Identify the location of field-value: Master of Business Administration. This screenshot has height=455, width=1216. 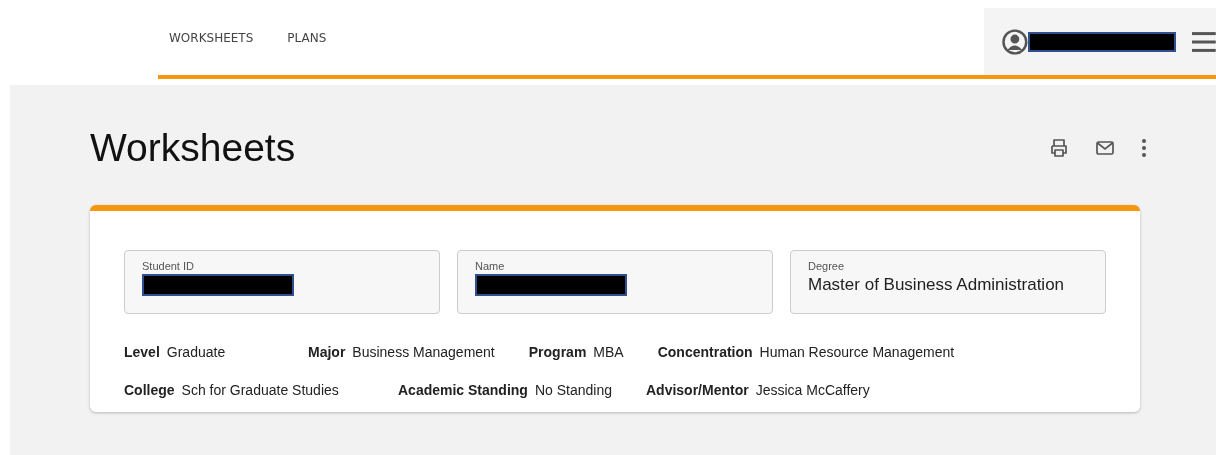
(936, 285).